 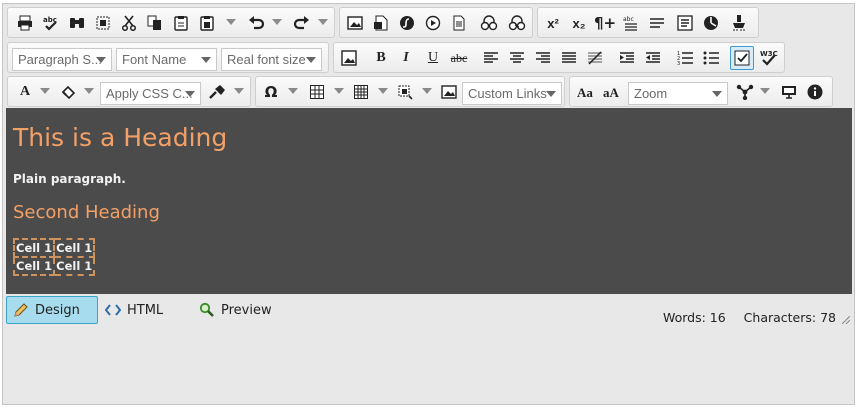 I want to click on table-properties-dropdown-arrow, so click(x=383, y=91).